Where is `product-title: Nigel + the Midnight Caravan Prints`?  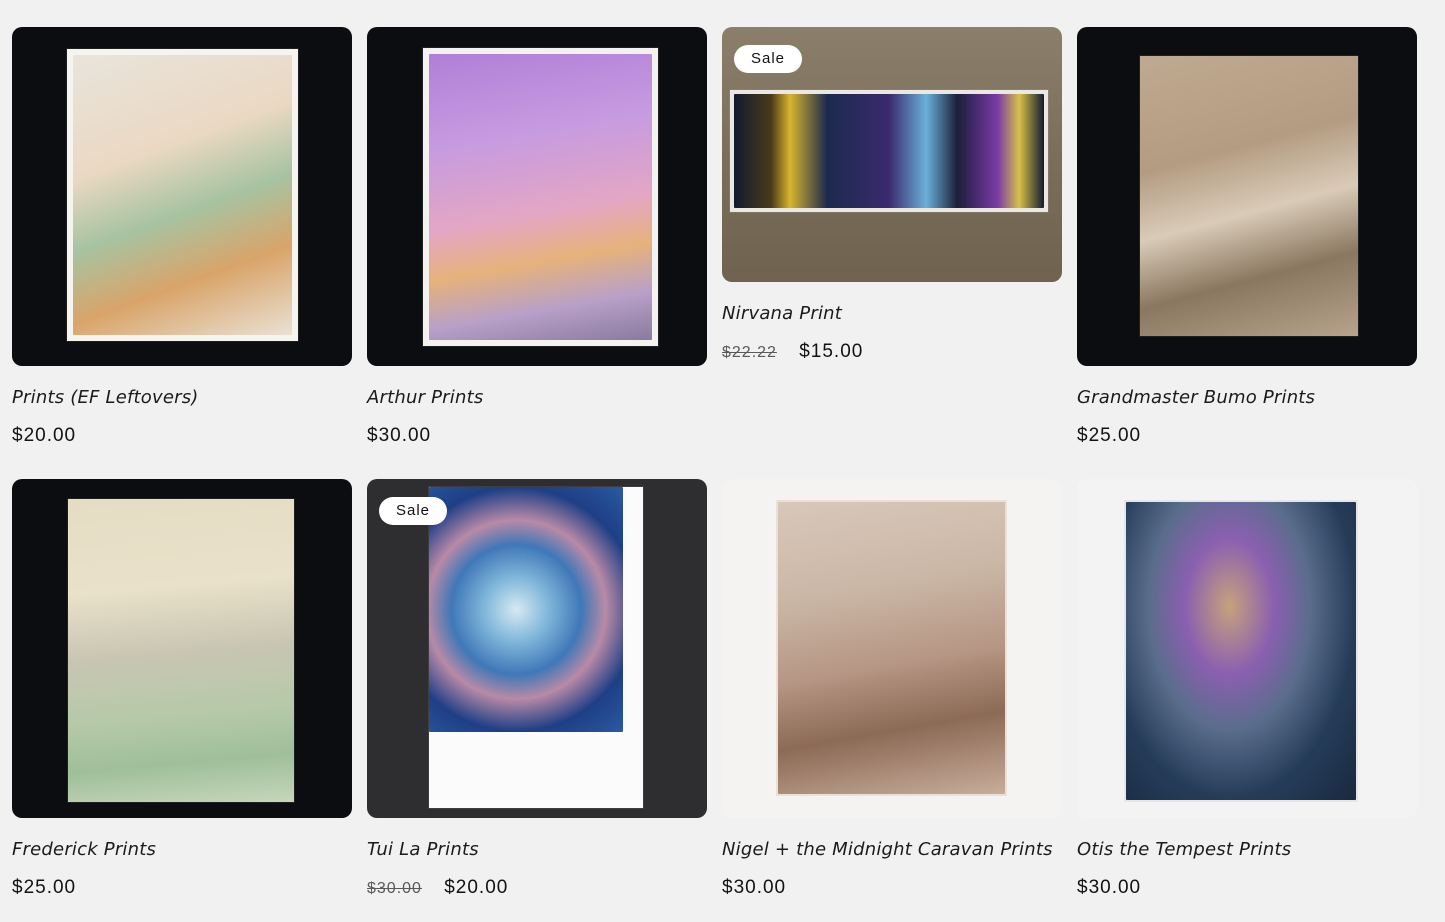 product-title: Nigel + the Midnight Caravan Prints is located at coordinates (887, 849).